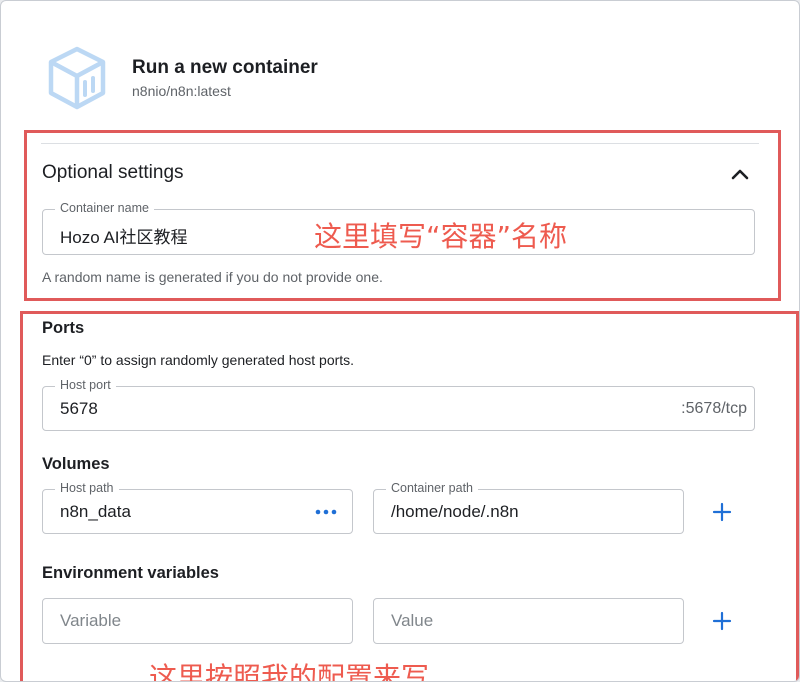 The height and width of the screenshot is (682, 800). I want to click on dialog-title: Run a new container, so click(225, 67).